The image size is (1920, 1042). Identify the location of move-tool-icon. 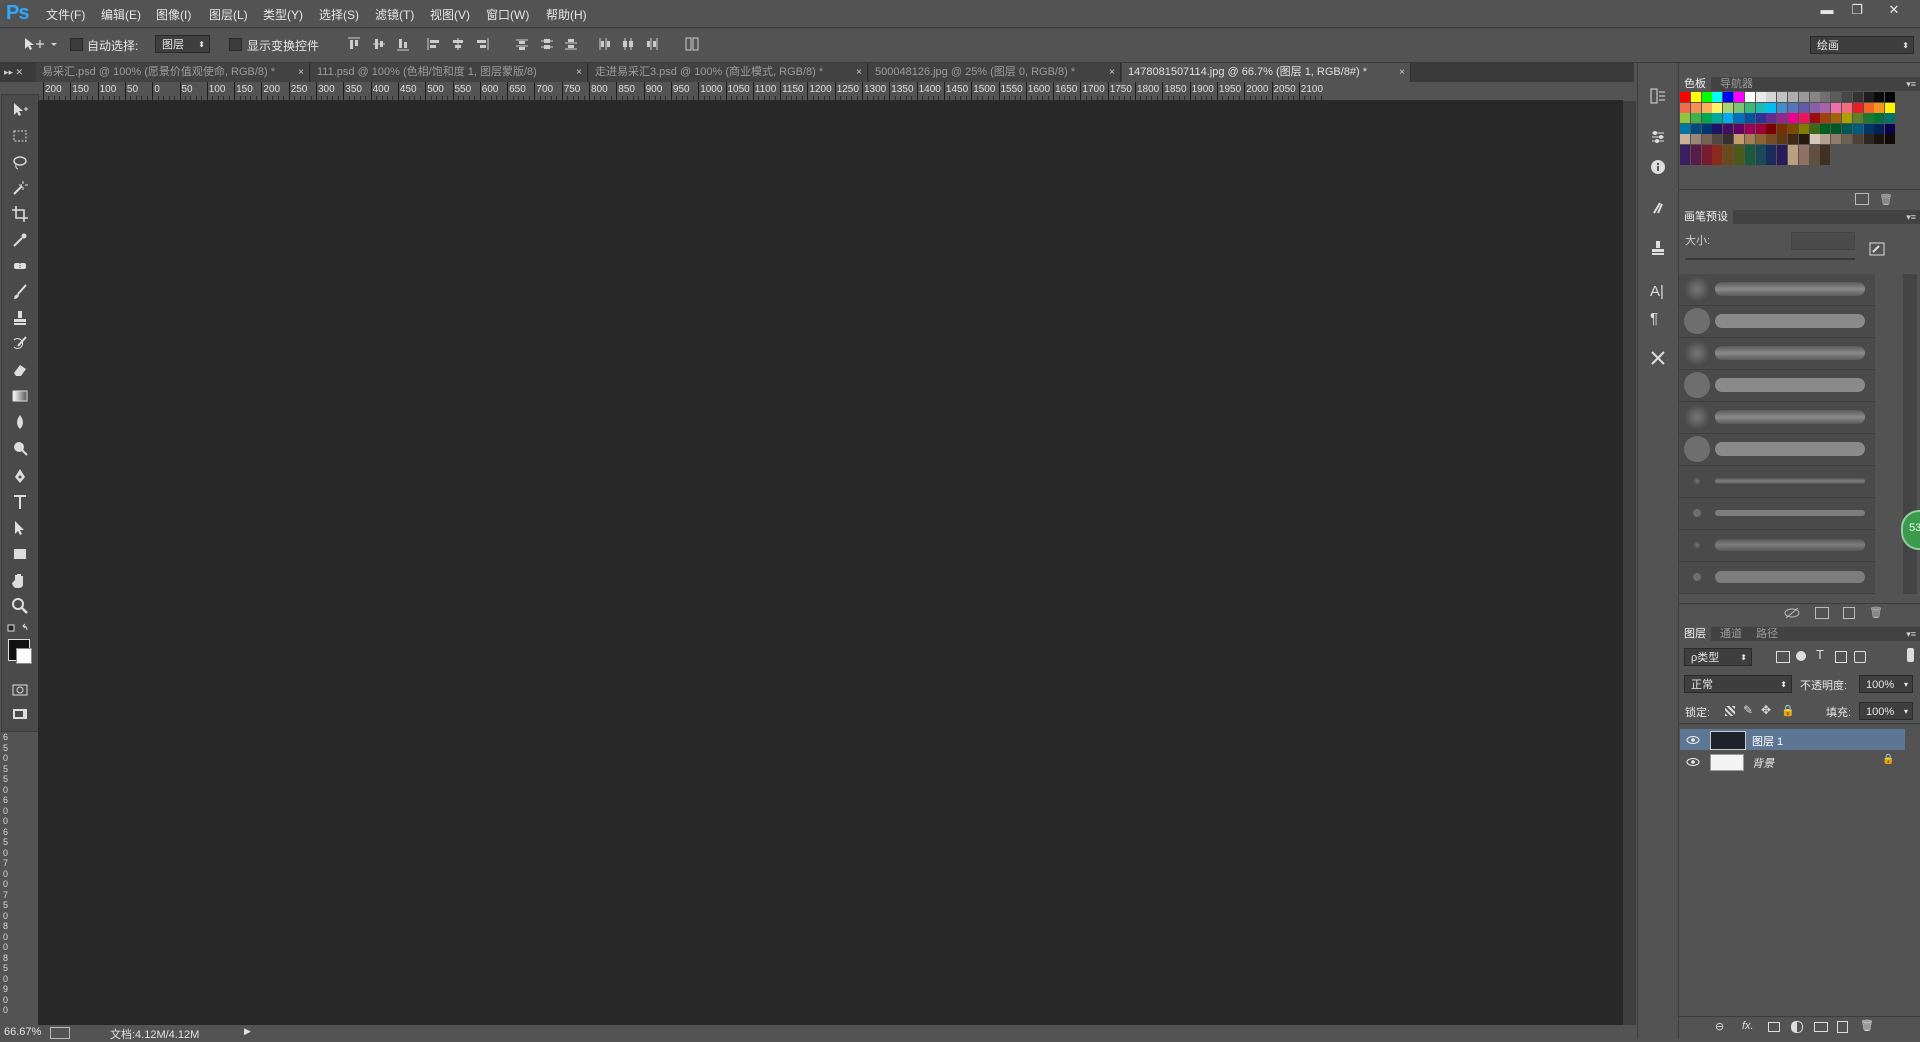
(21, 111).